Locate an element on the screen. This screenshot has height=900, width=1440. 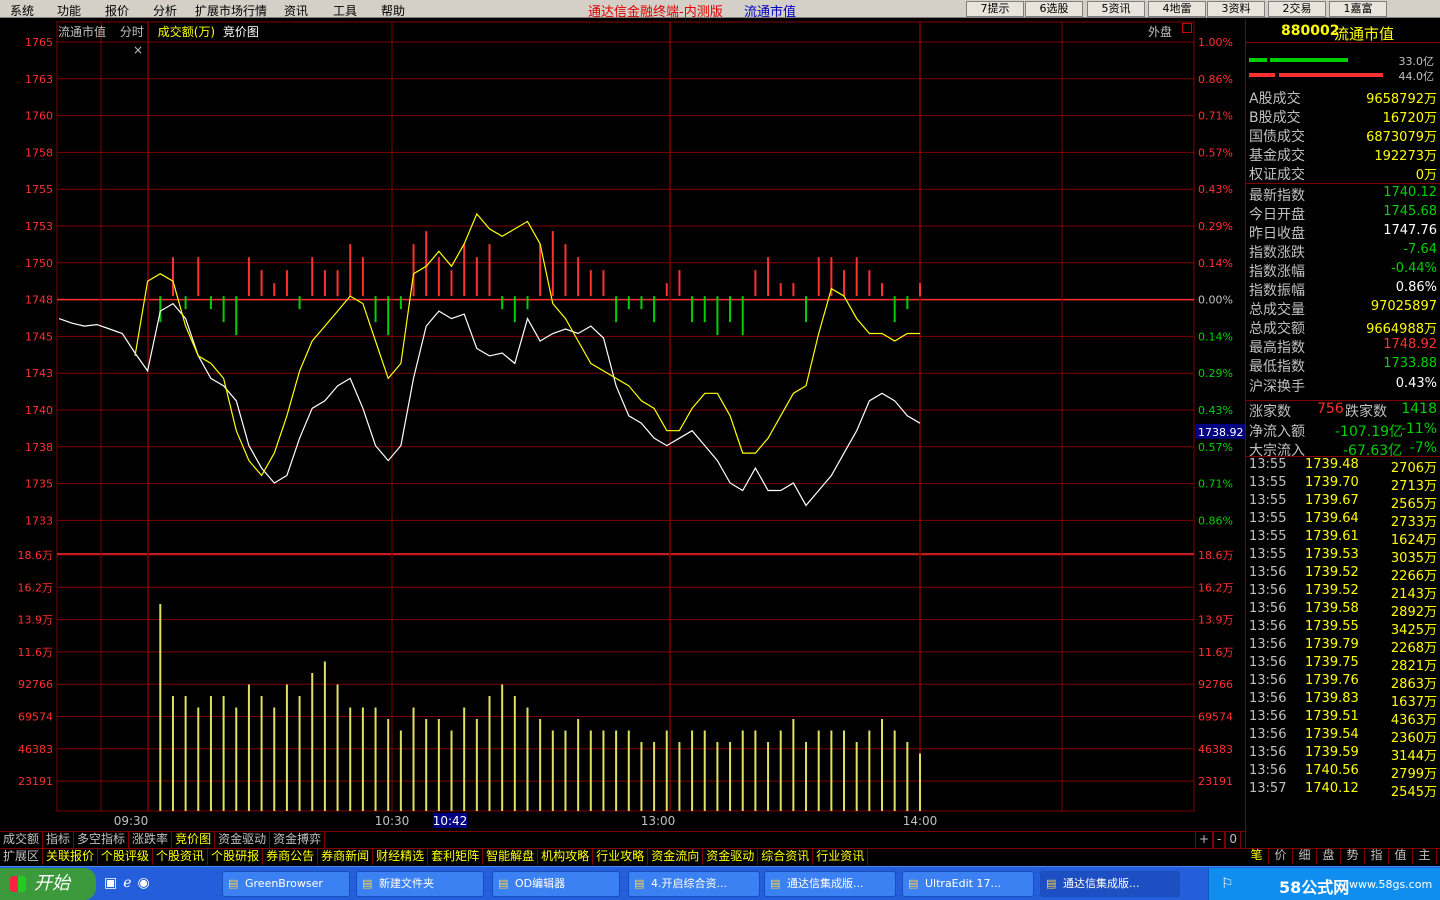
info-tab: 资金流向 is located at coordinates (676, 857).